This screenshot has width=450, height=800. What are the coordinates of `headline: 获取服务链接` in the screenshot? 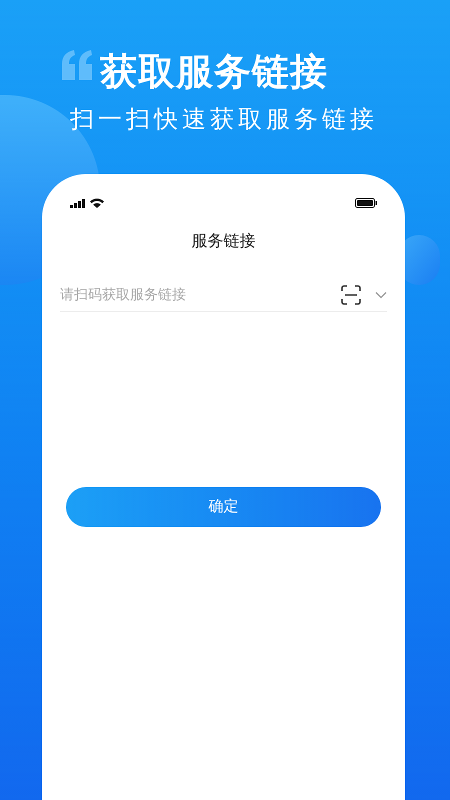 It's located at (214, 72).